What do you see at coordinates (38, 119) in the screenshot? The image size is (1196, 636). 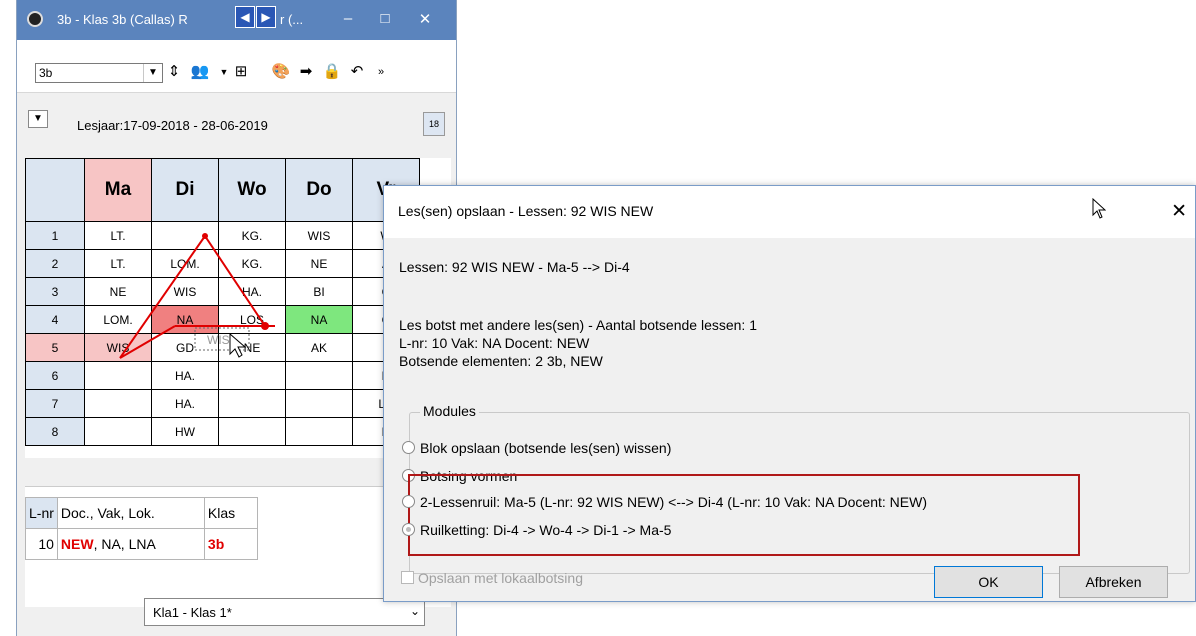 I see `range-dropdown-icon: ▼` at bounding box center [38, 119].